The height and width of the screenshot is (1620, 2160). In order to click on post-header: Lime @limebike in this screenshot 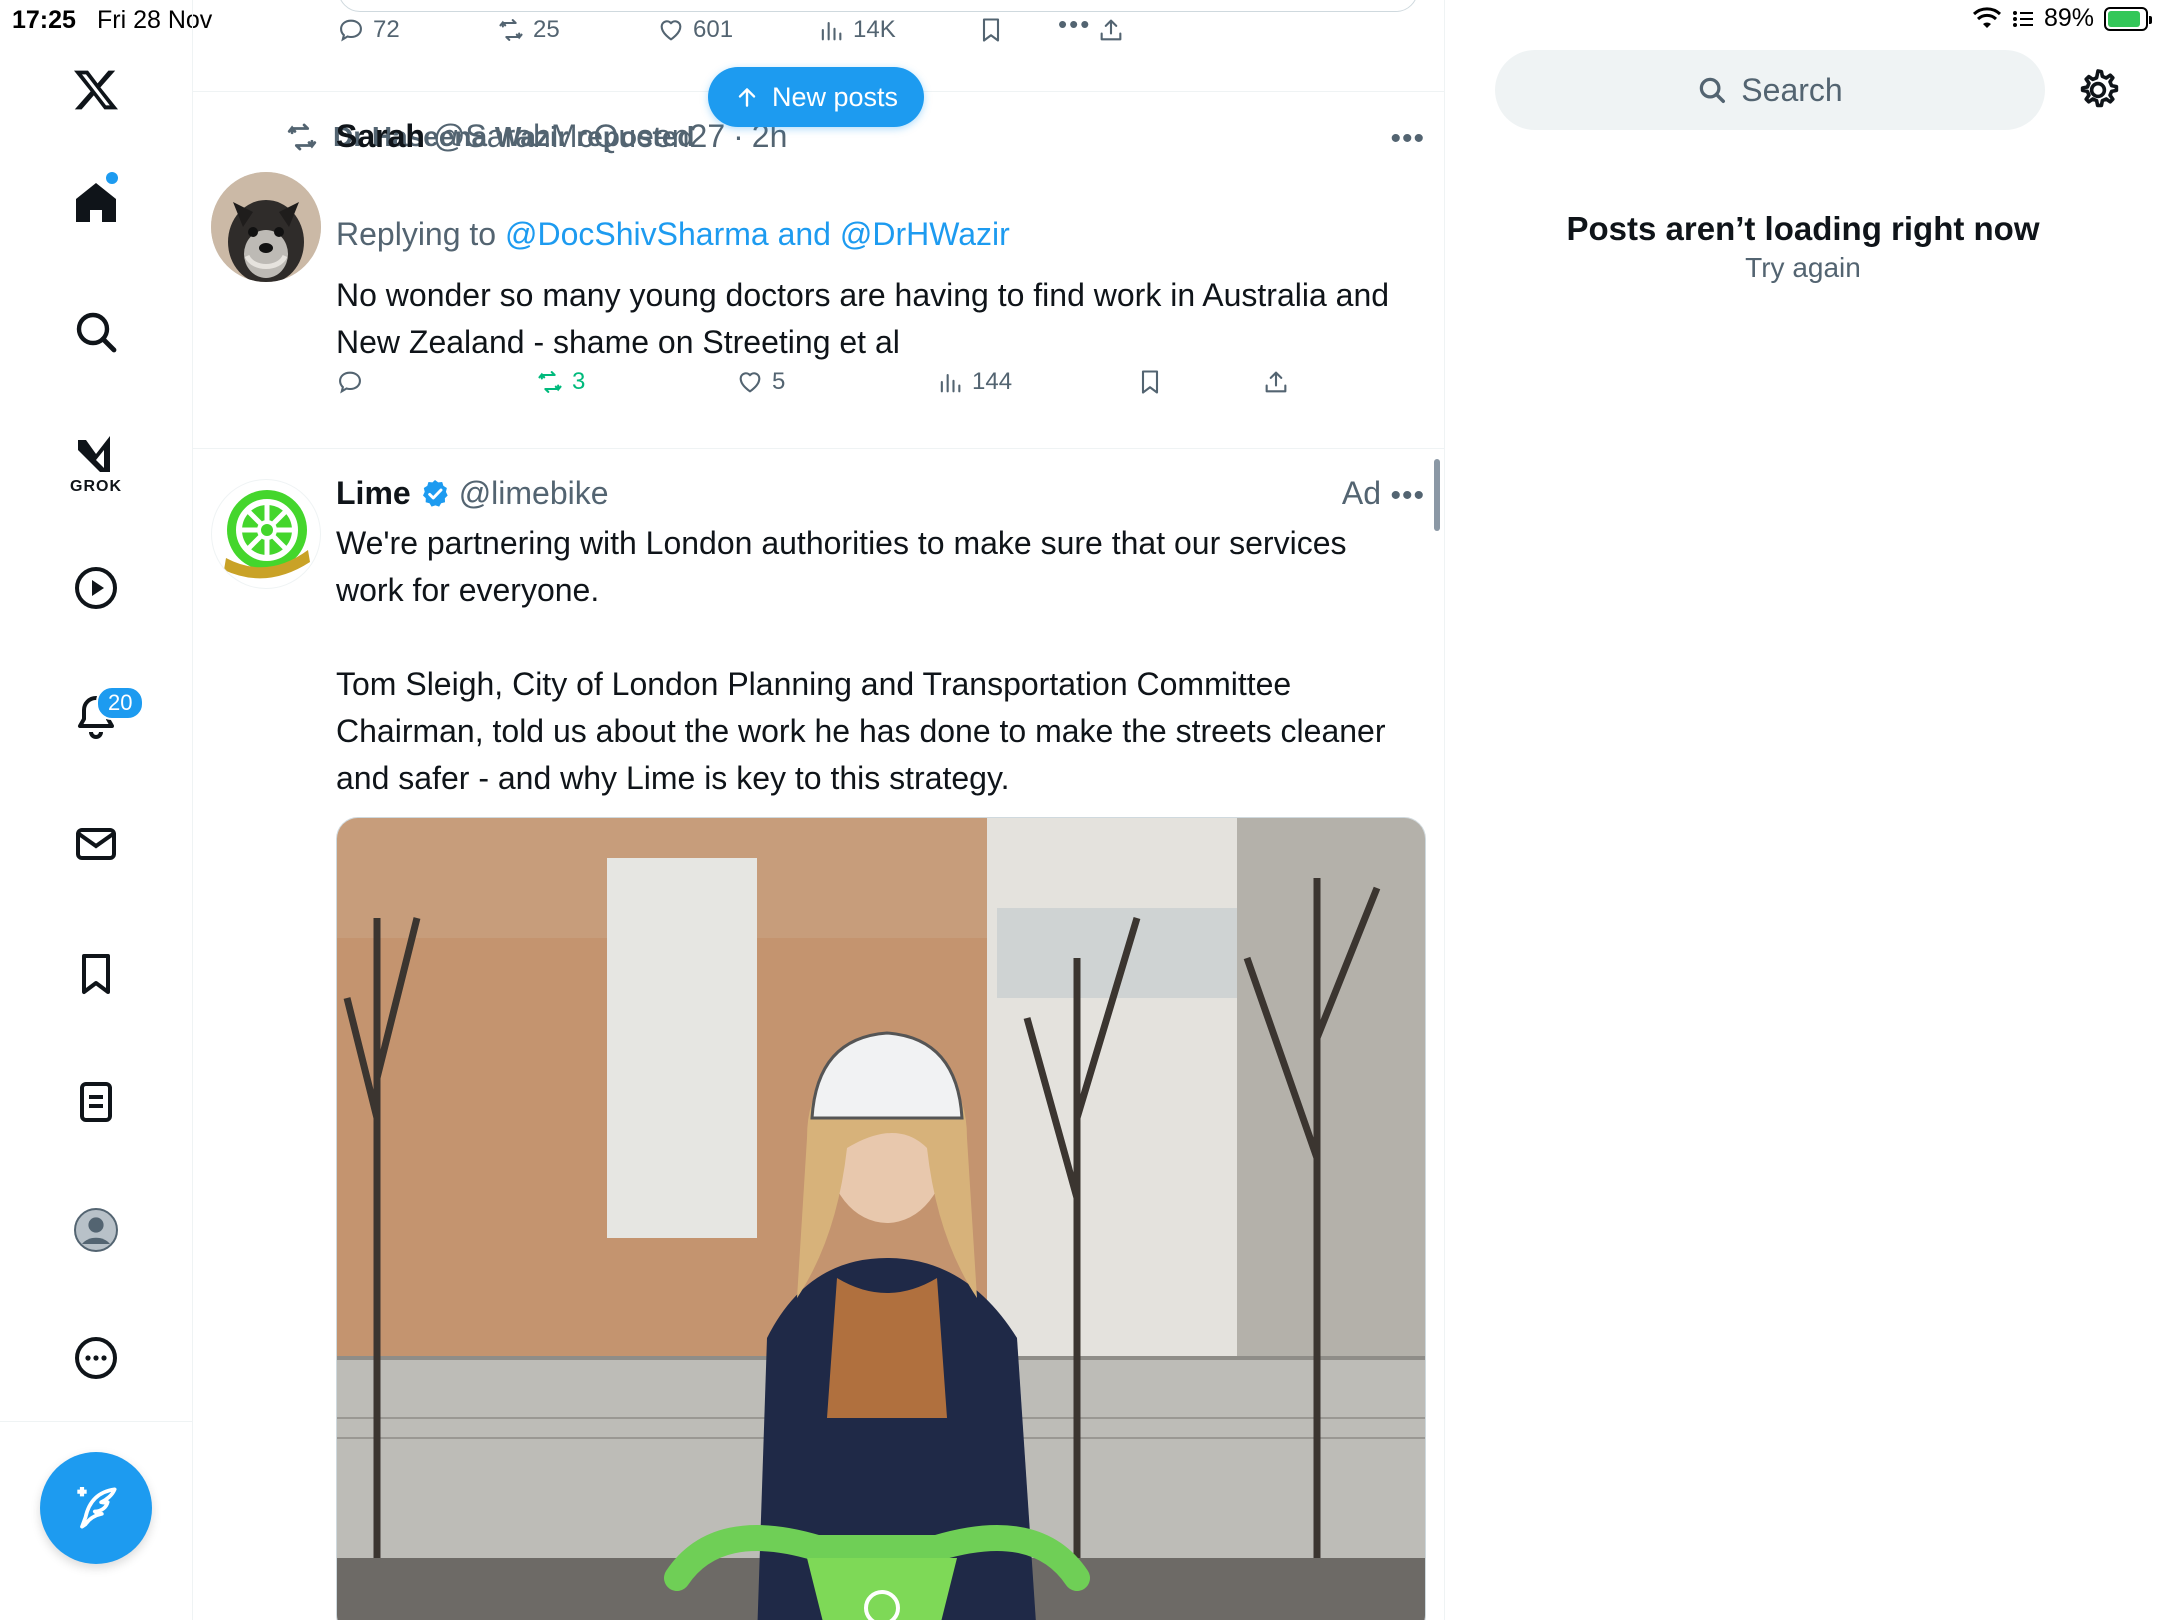, I will do `click(876, 493)`.